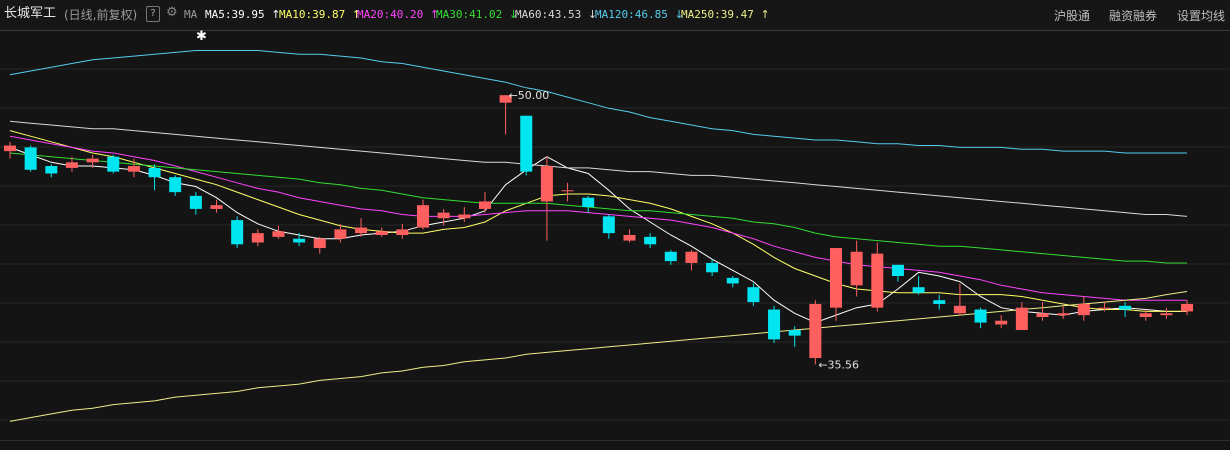 The height and width of the screenshot is (450, 1230). What do you see at coordinates (153, 14) in the screenshot?
I see `help-button: ?` at bounding box center [153, 14].